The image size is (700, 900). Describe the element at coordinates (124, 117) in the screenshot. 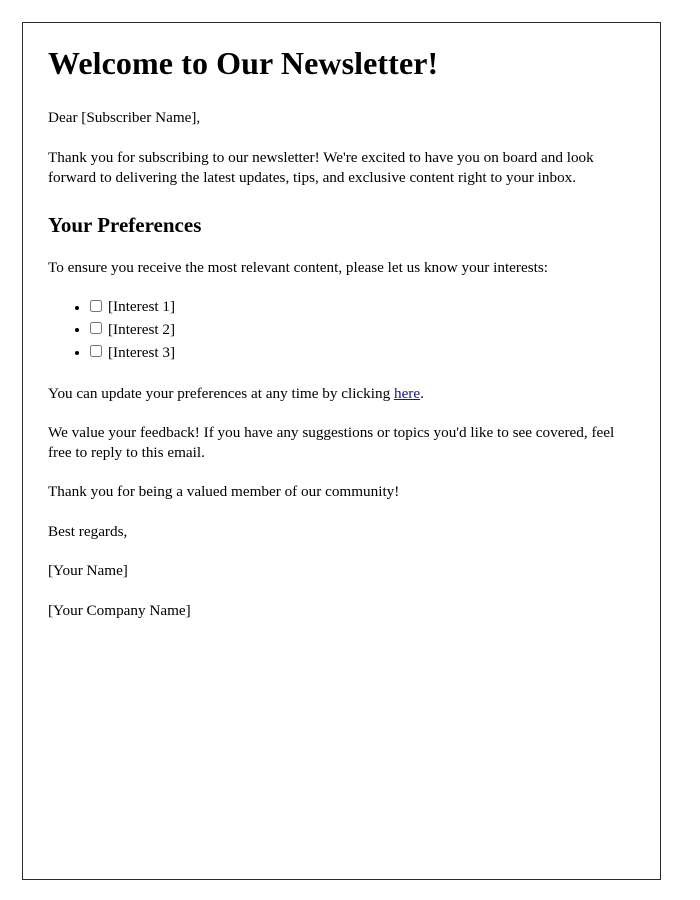

I see `salutation-text: Dear [Subscriber Name],` at that location.